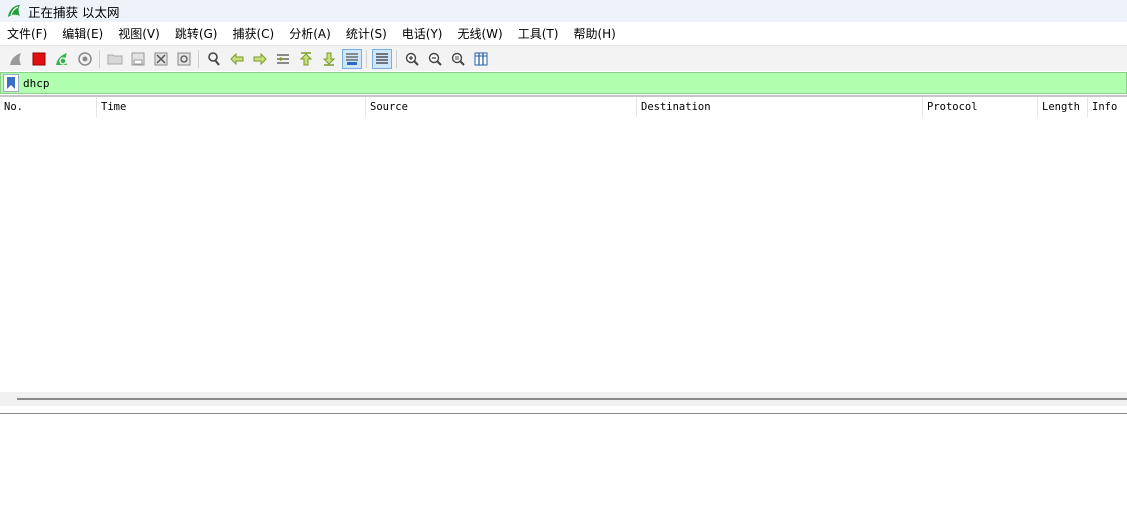 The width and height of the screenshot is (1127, 512). Describe the element at coordinates (161, 59) in the screenshot. I see `close-file-icon` at that location.